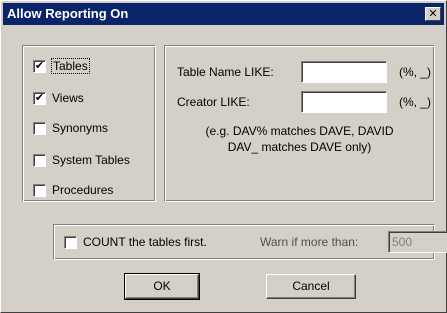 This screenshot has height=313, width=447. Describe the element at coordinates (70, 242) in the screenshot. I see `checkbox-count-box` at that location.